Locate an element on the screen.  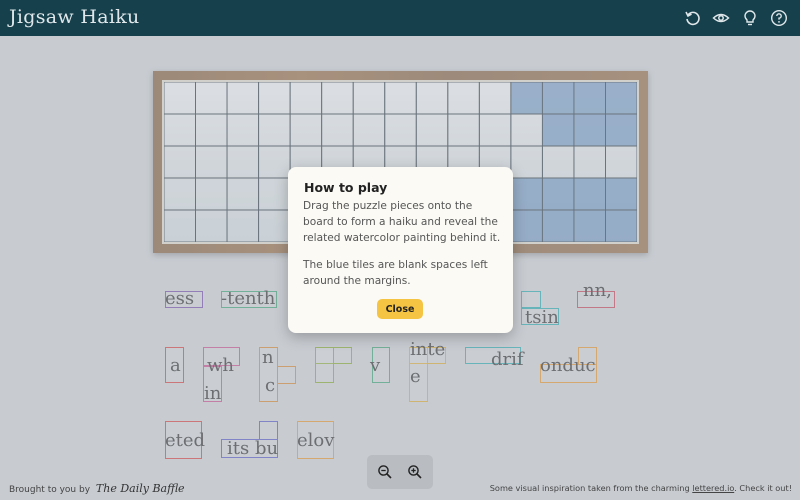
zoom-in-icon is located at coordinates (415, 472).